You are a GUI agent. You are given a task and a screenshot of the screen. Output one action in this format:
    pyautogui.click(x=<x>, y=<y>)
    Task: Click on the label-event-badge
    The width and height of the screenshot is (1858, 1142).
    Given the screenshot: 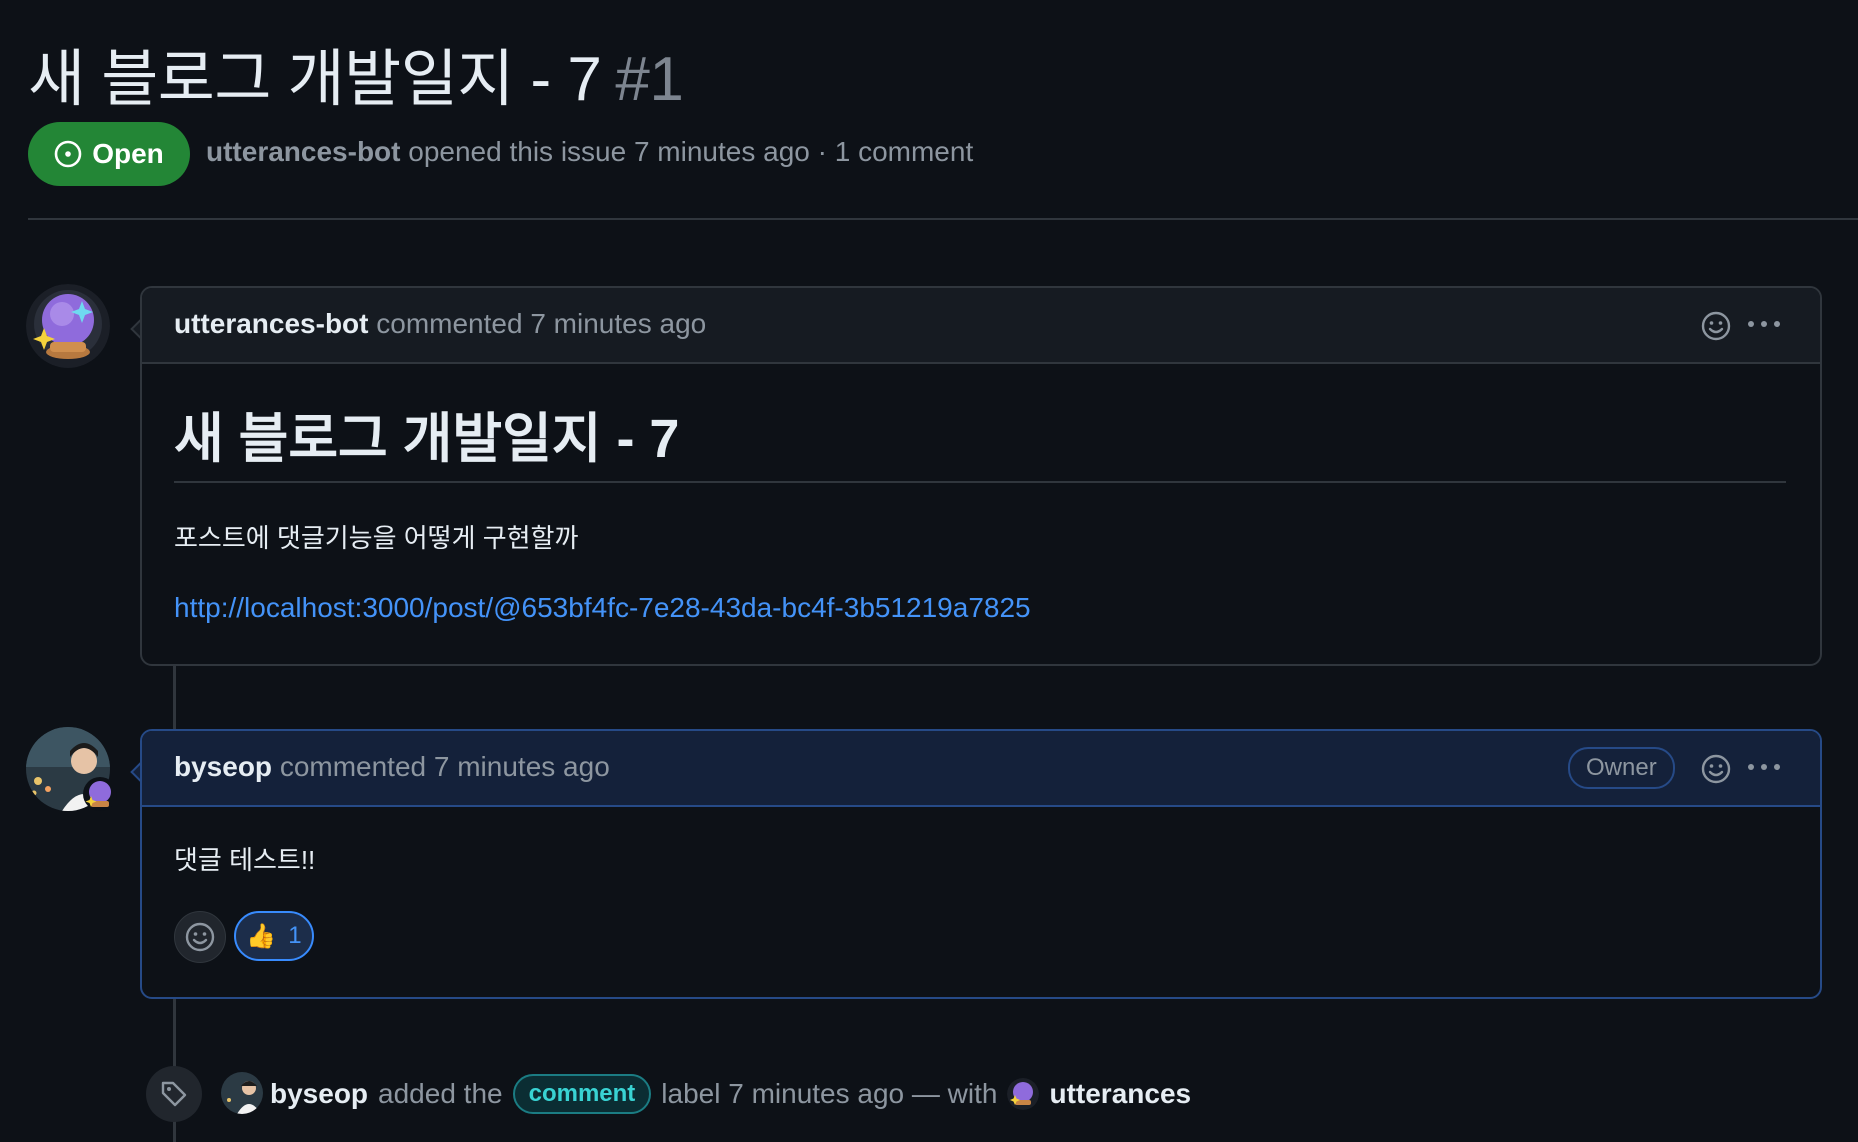 What is the action you would take?
    pyautogui.click(x=174, y=1094)
    